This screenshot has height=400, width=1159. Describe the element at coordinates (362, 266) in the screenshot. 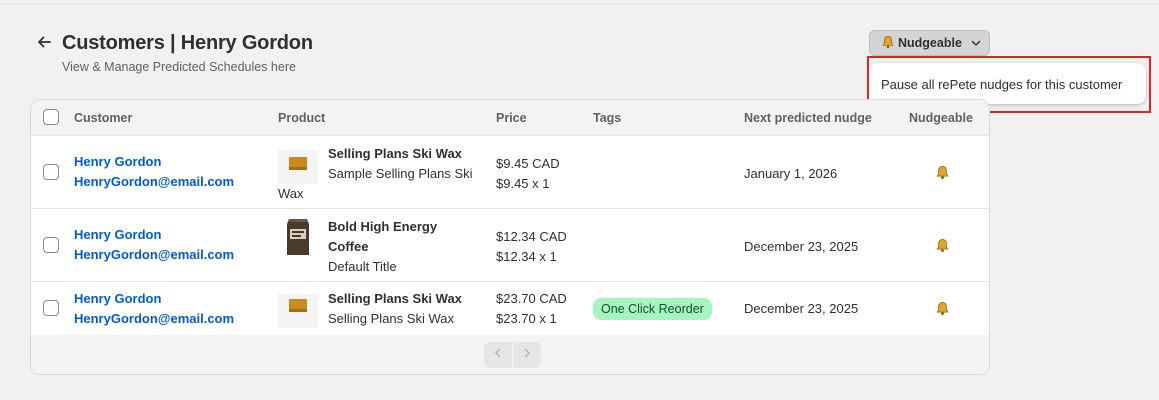

I see `product-variant: Default Title` at that location.